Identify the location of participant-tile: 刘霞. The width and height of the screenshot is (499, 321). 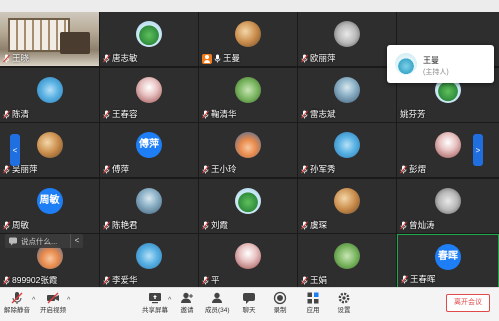
(248, 205).